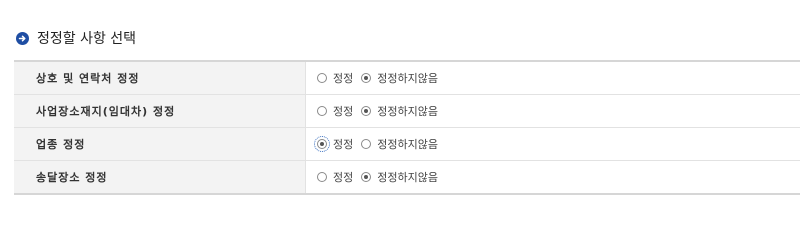 The image size is (800, 240). I want to click on table-row-delivery-location: 송달장소 정정 정정 정정하지않음, so click(407, 178).